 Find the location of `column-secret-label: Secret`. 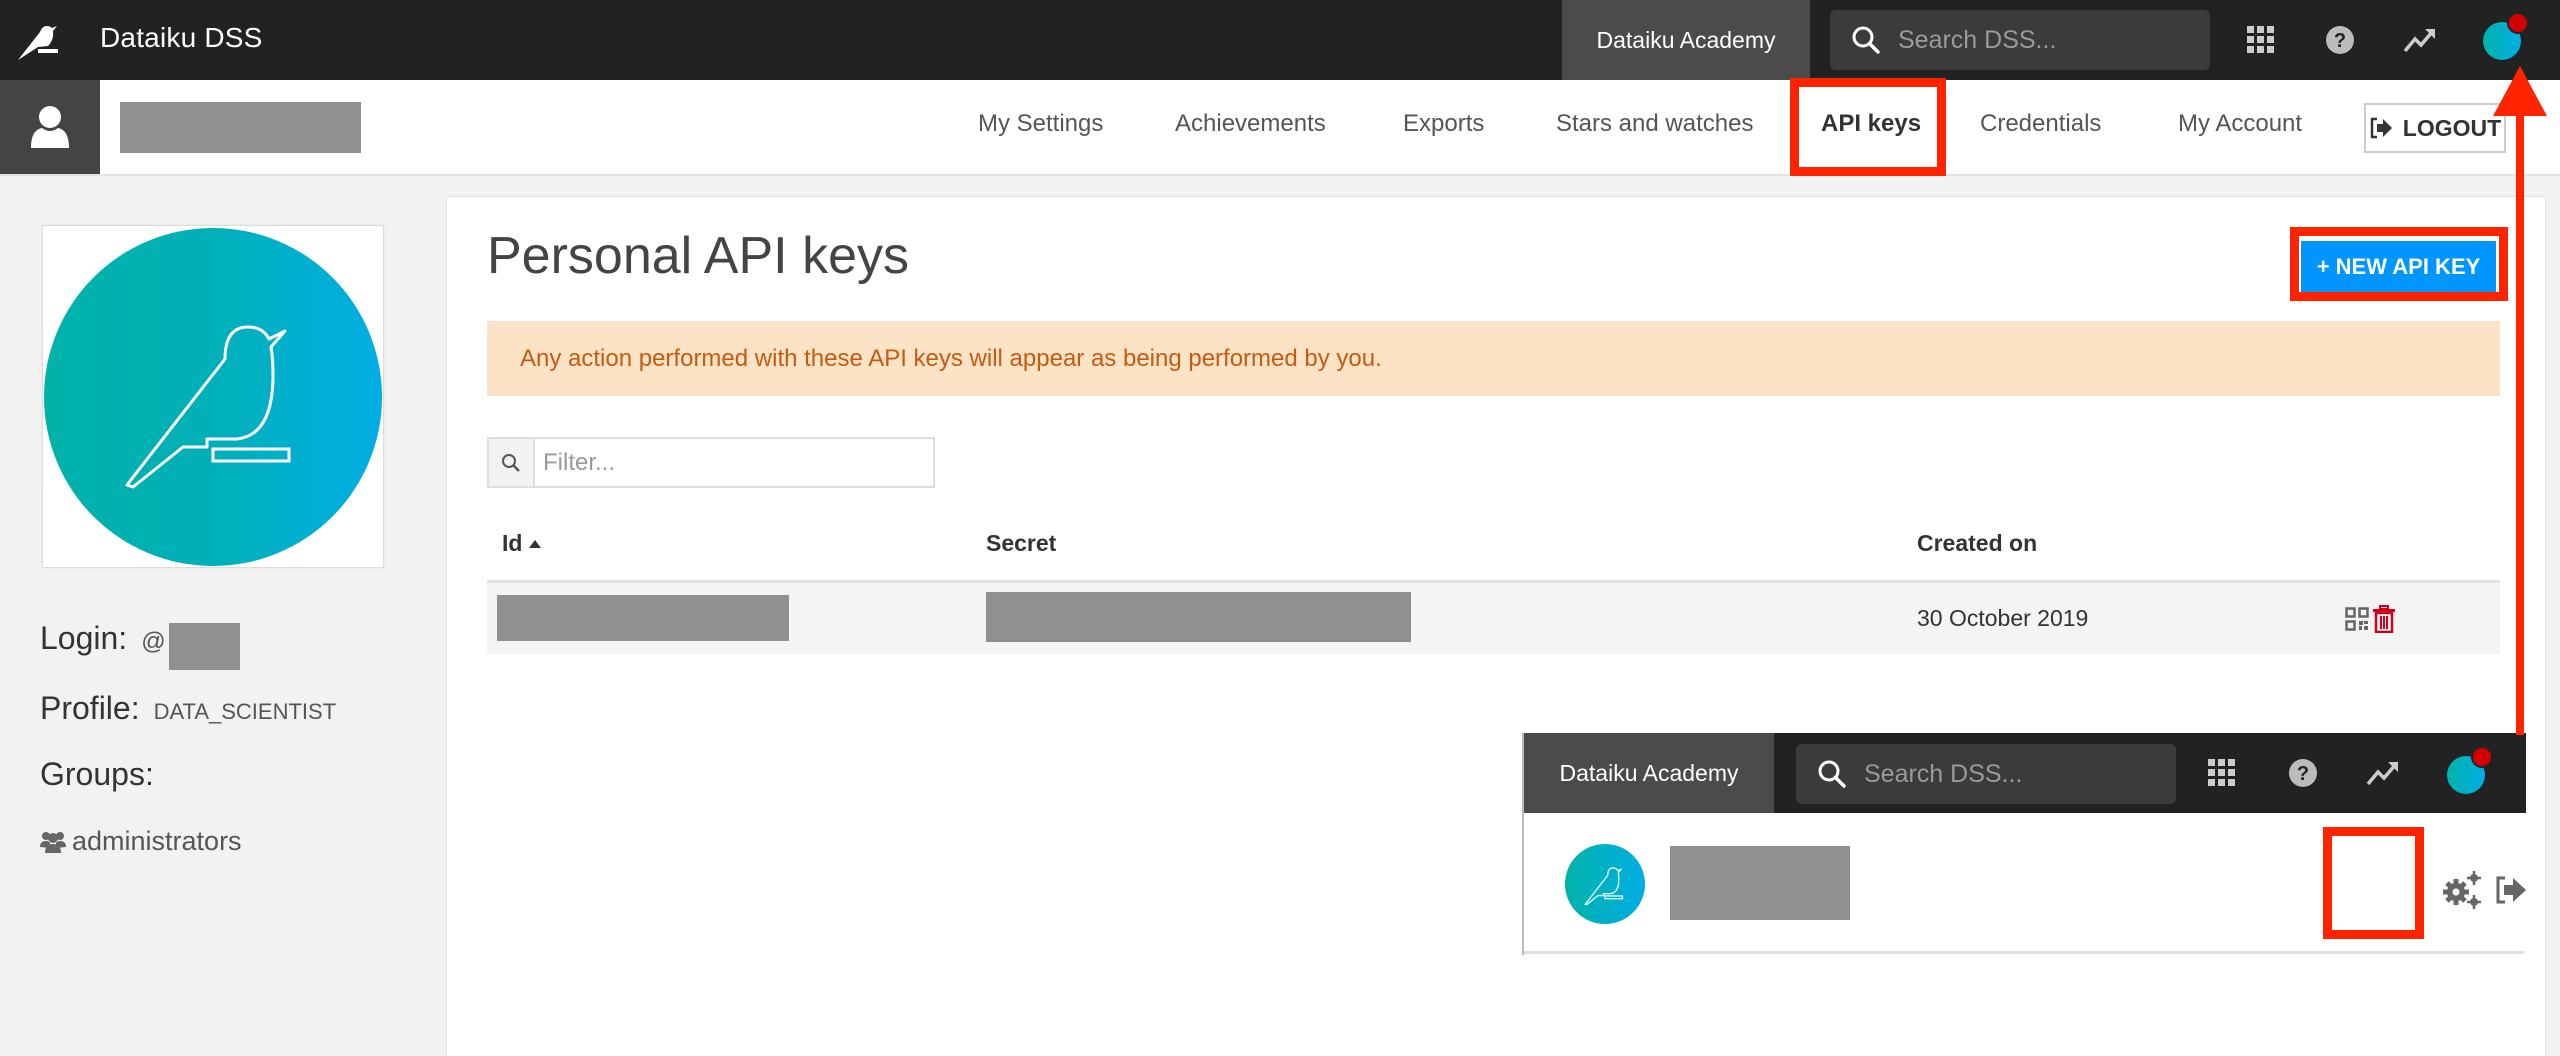

column-secret-label: Secret is located at coordinates (1021, 543).